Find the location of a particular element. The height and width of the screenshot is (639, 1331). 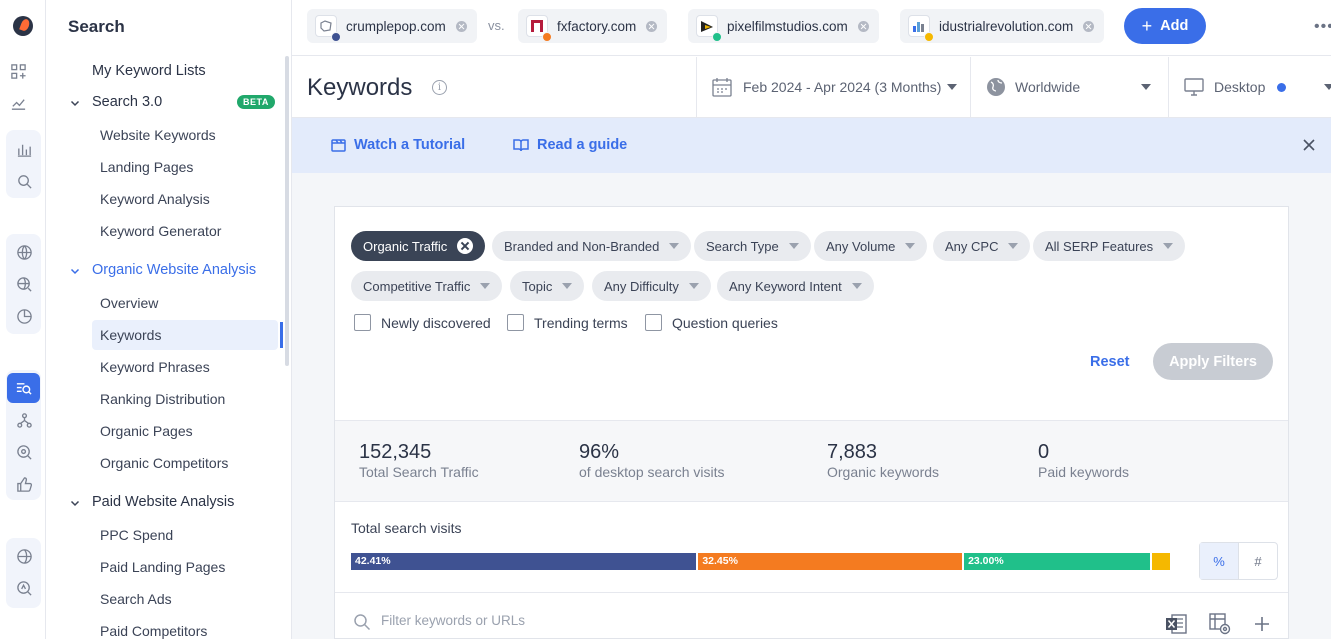

filter-chip-organic-traffic: Organic Traffic is located at coordinates (418, 246).